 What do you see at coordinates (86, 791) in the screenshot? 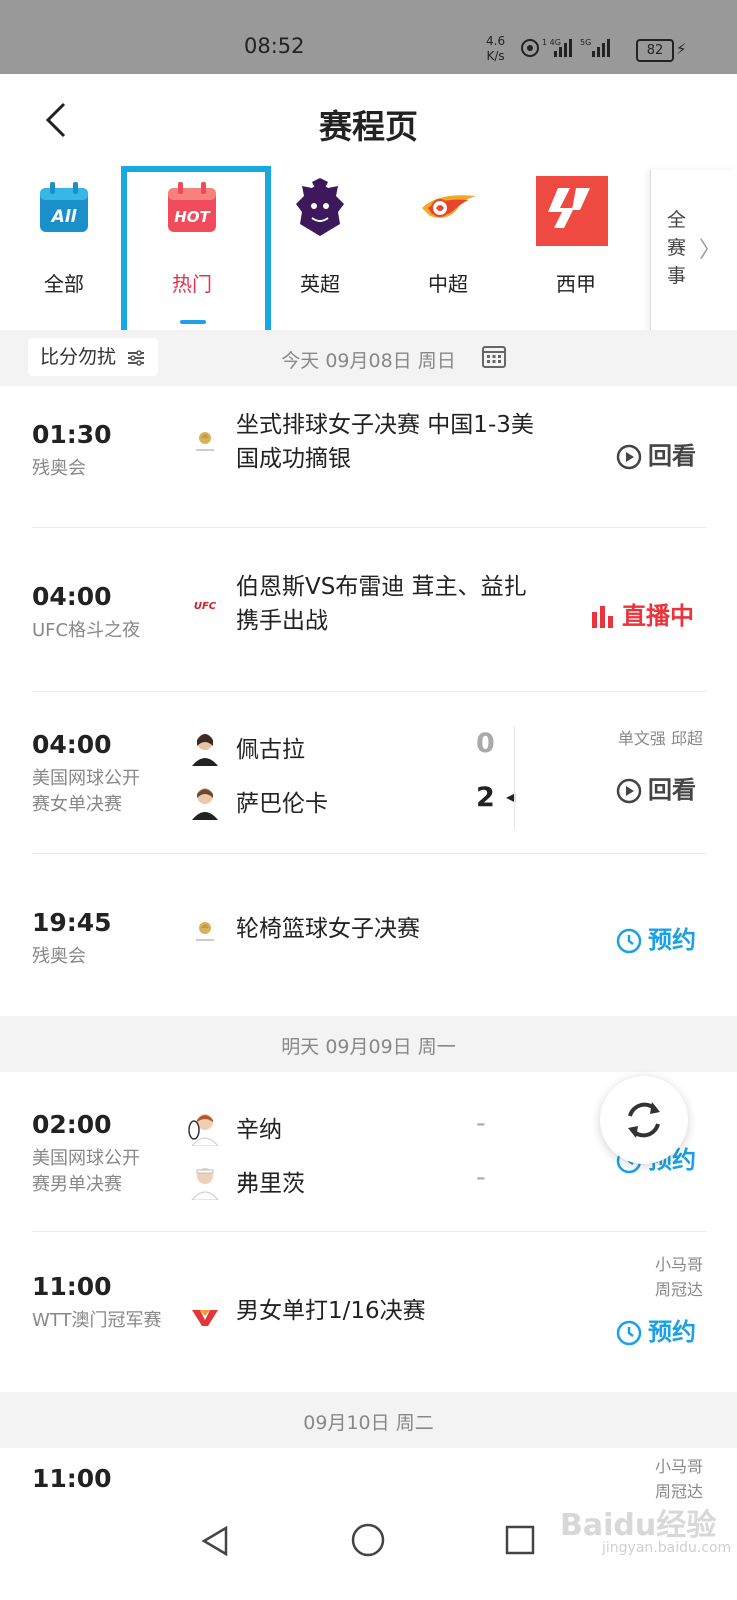
I see `match-competition: 美国网球公开赛女单决赛` at bounding box center [86, 791].